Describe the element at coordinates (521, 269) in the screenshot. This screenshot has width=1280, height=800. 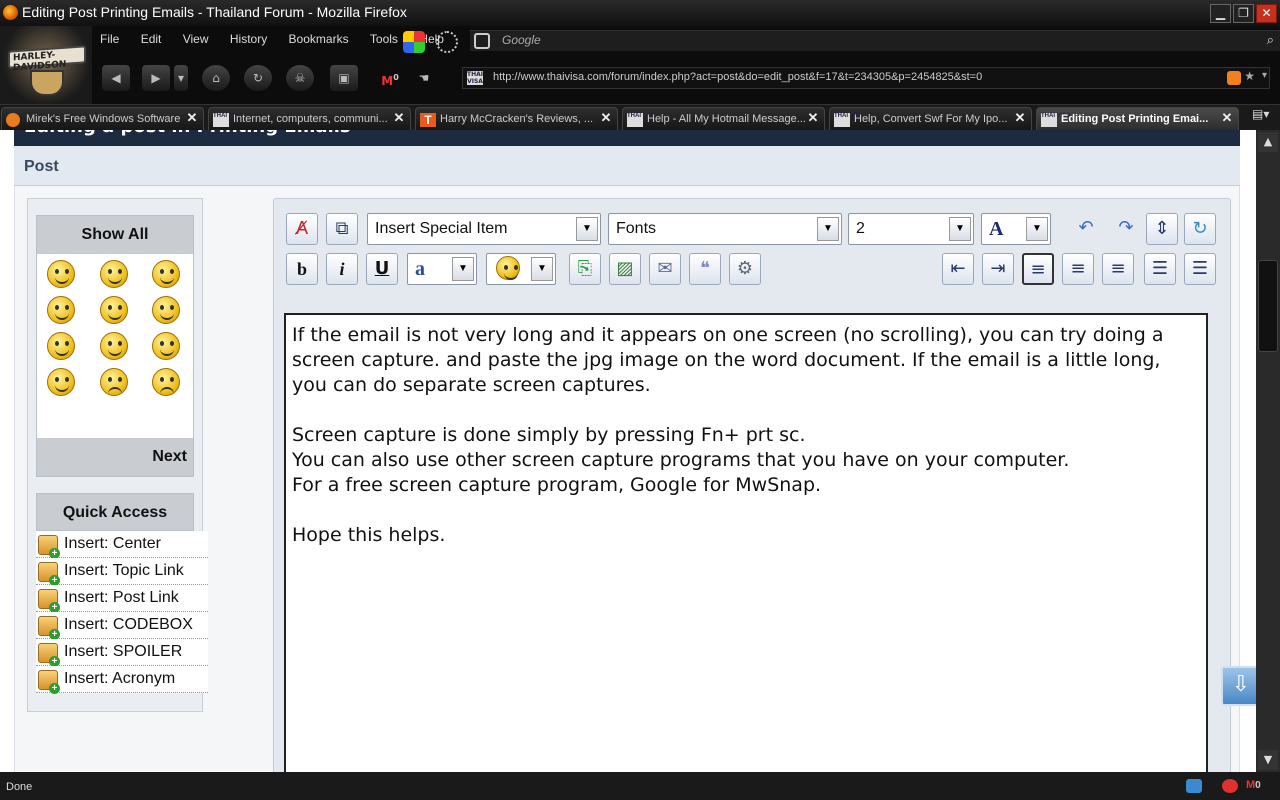
I see `emoticon-select: ▼` at that location.